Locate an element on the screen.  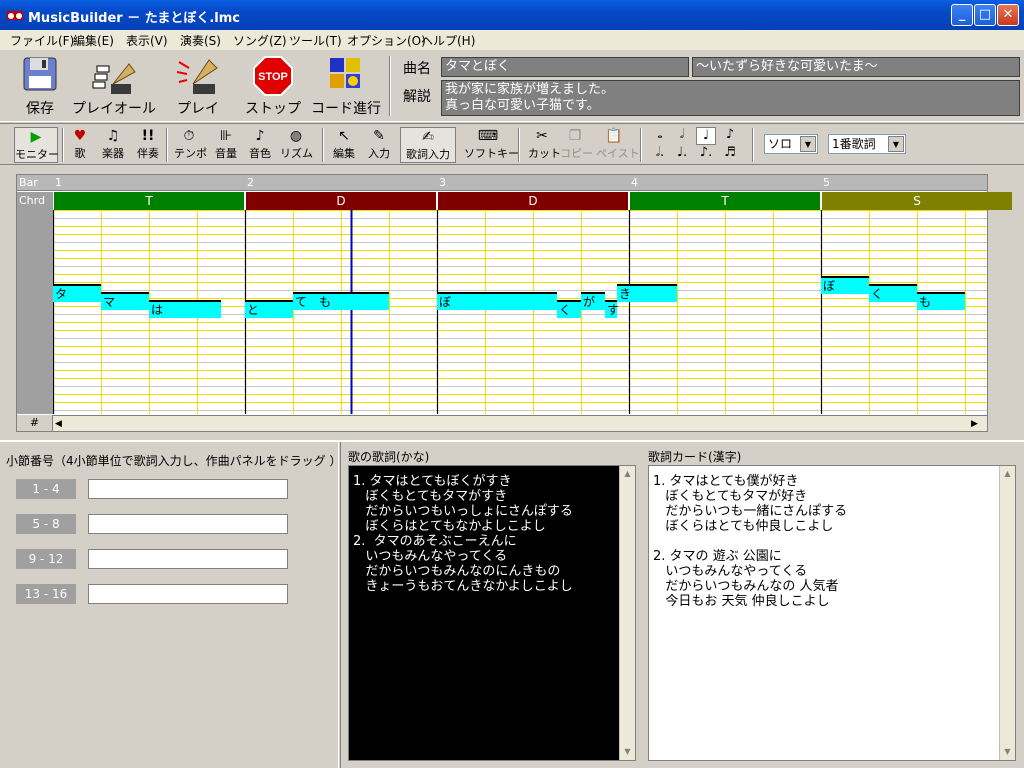
measure-5-8-input is located at coordinates (188, 524).